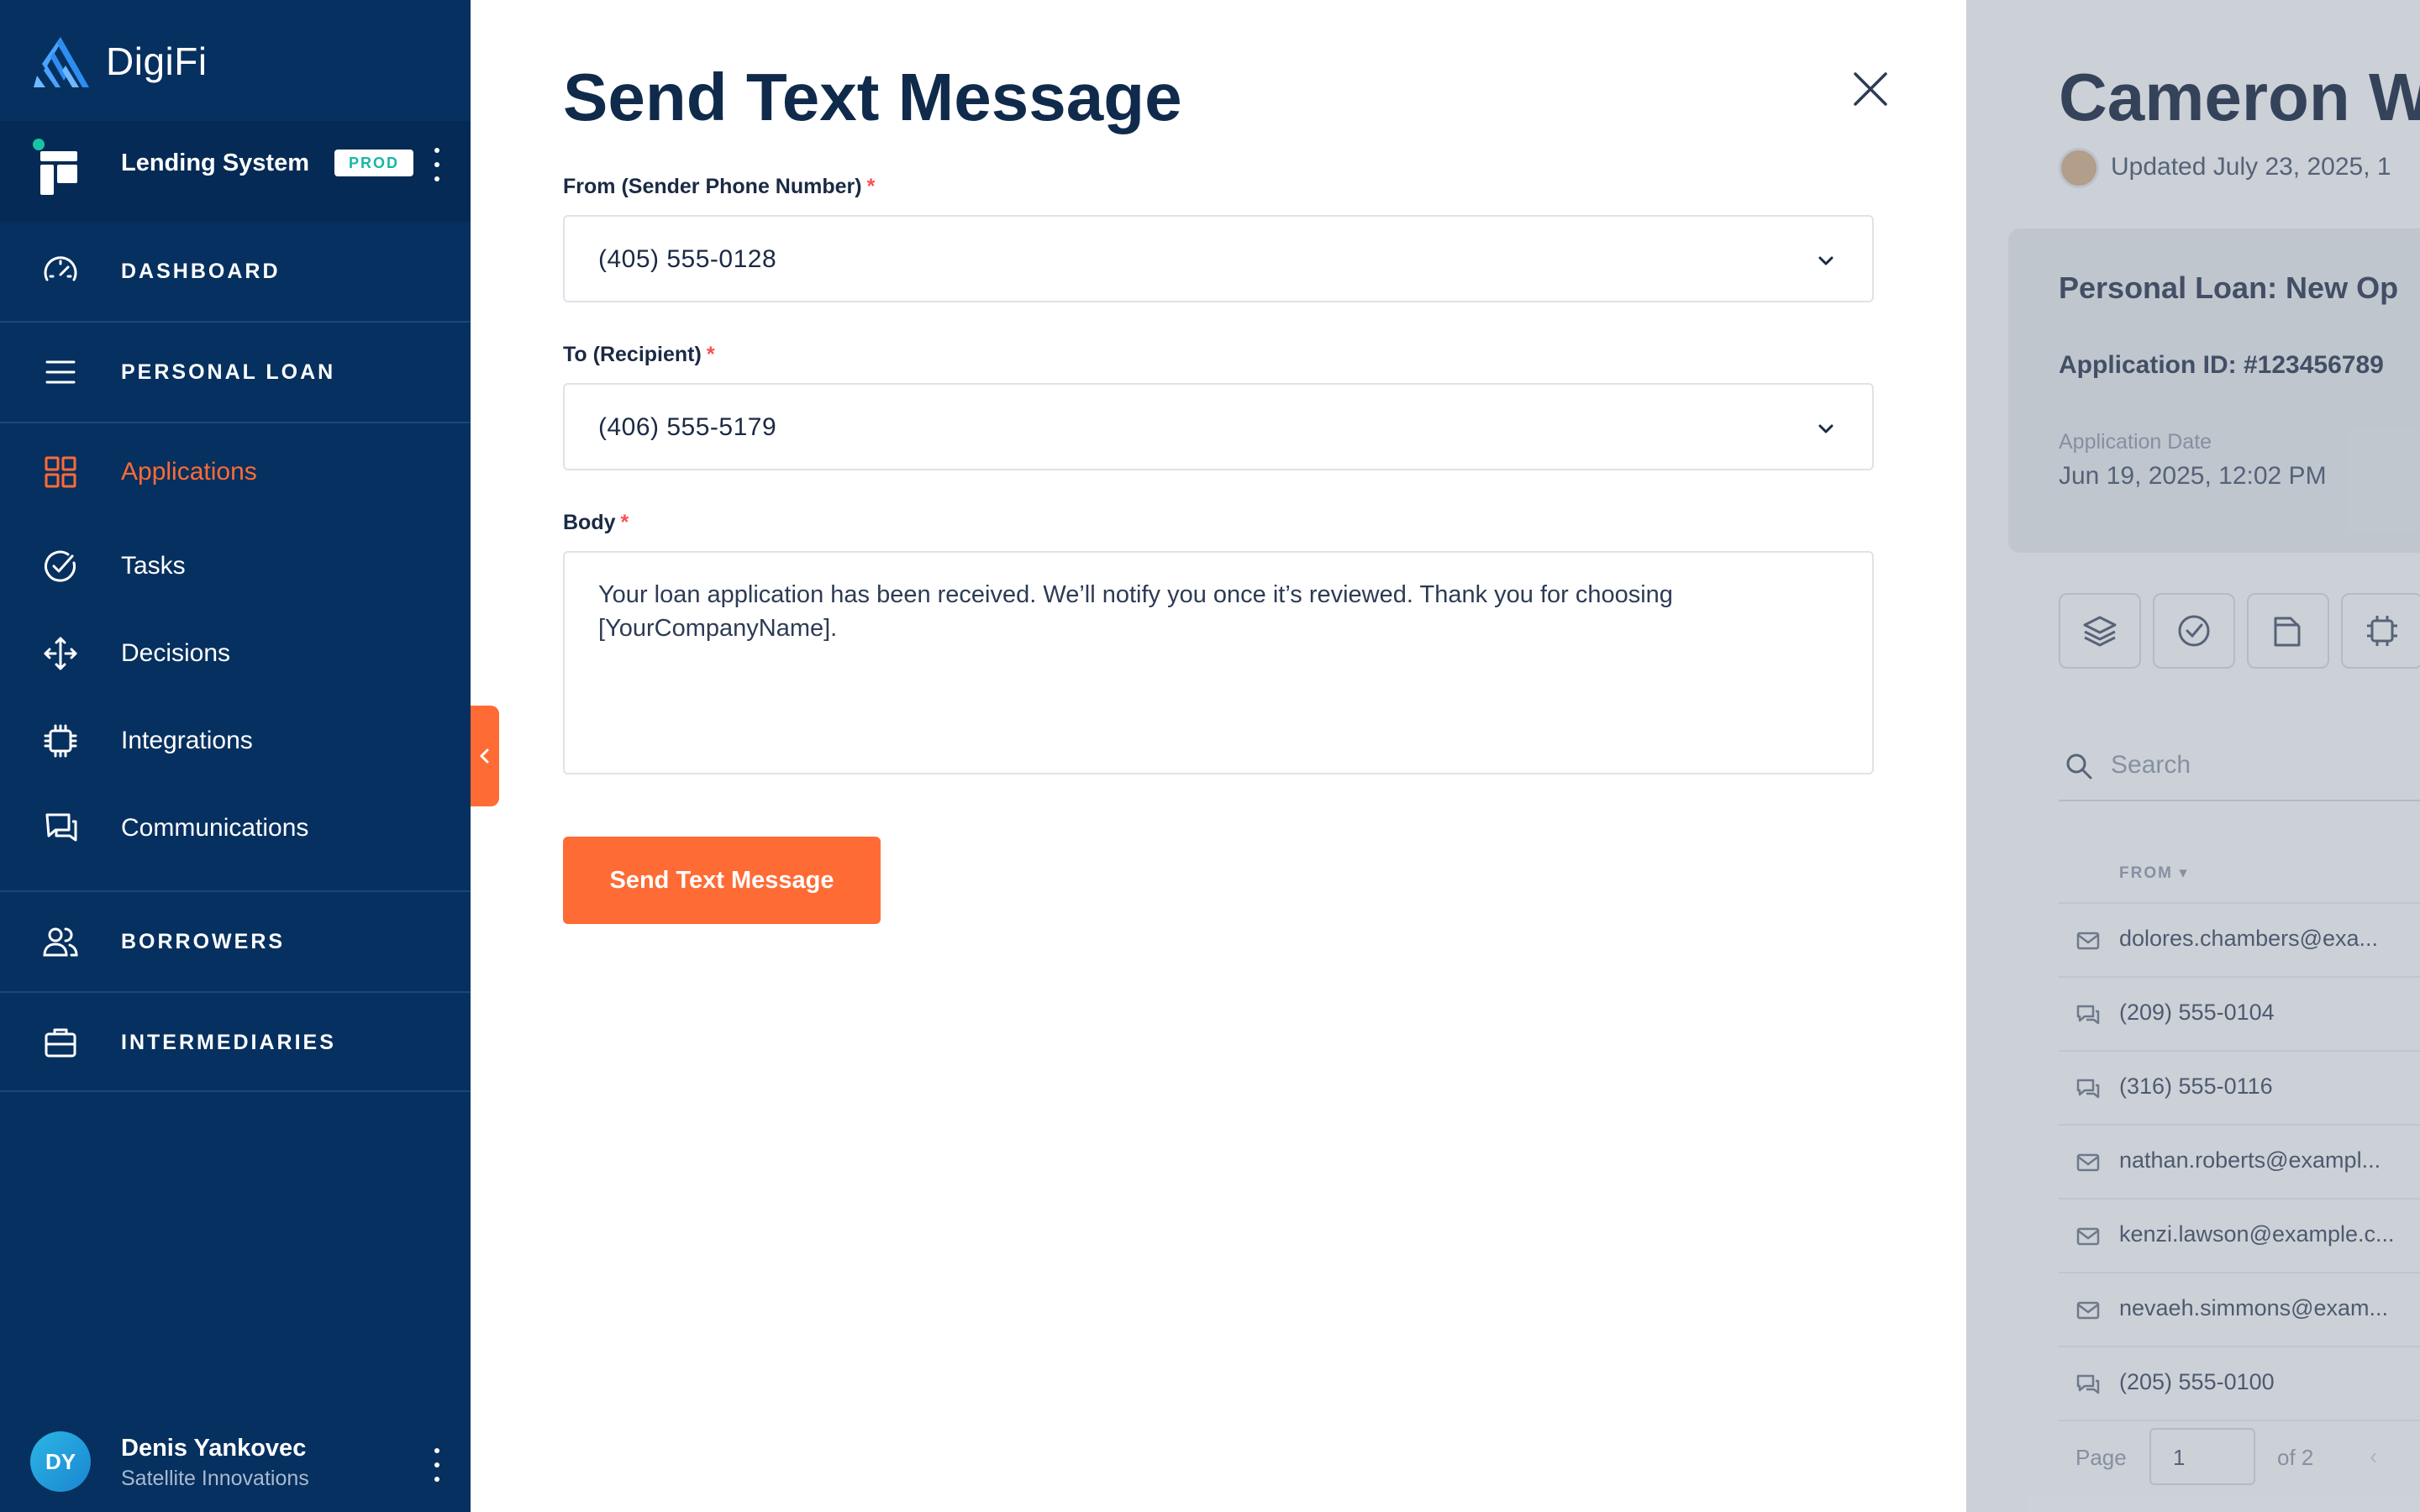 This screenshot has height=1512, width=2420. I want to click on from-field-label: From (Sender Phone Number) *, so click(719, 187).